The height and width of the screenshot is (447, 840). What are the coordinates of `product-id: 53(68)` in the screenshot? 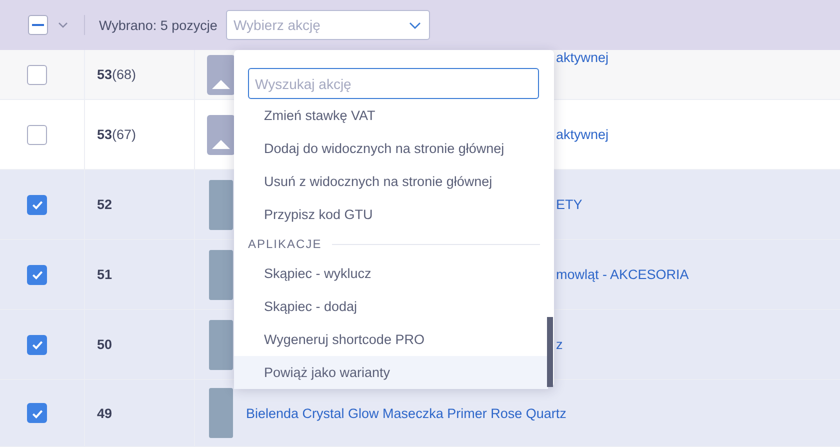 It's located at (116, 74).